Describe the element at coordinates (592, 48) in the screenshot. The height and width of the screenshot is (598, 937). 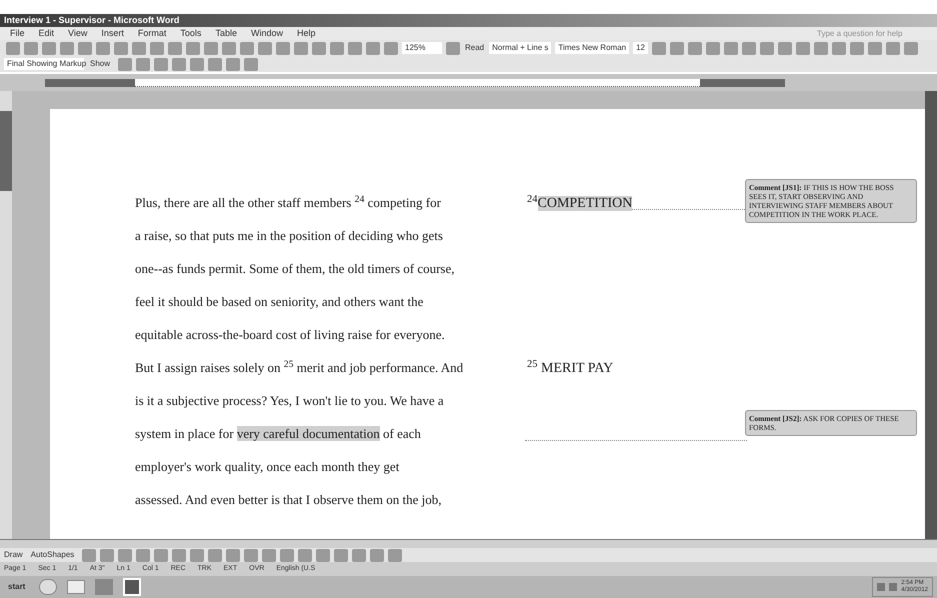
I see `font-field: Times New Roman` at that location.